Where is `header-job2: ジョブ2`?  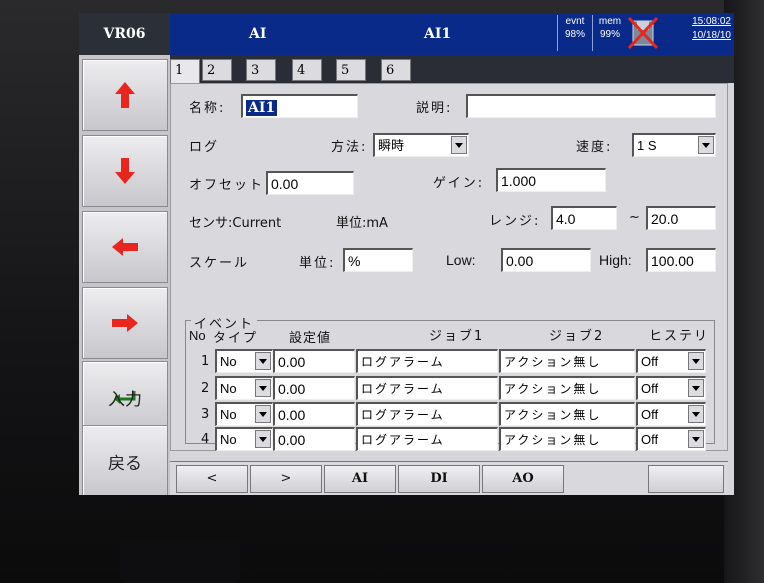
header-job2: ジョブ2 is located at coordinates (577, 336).